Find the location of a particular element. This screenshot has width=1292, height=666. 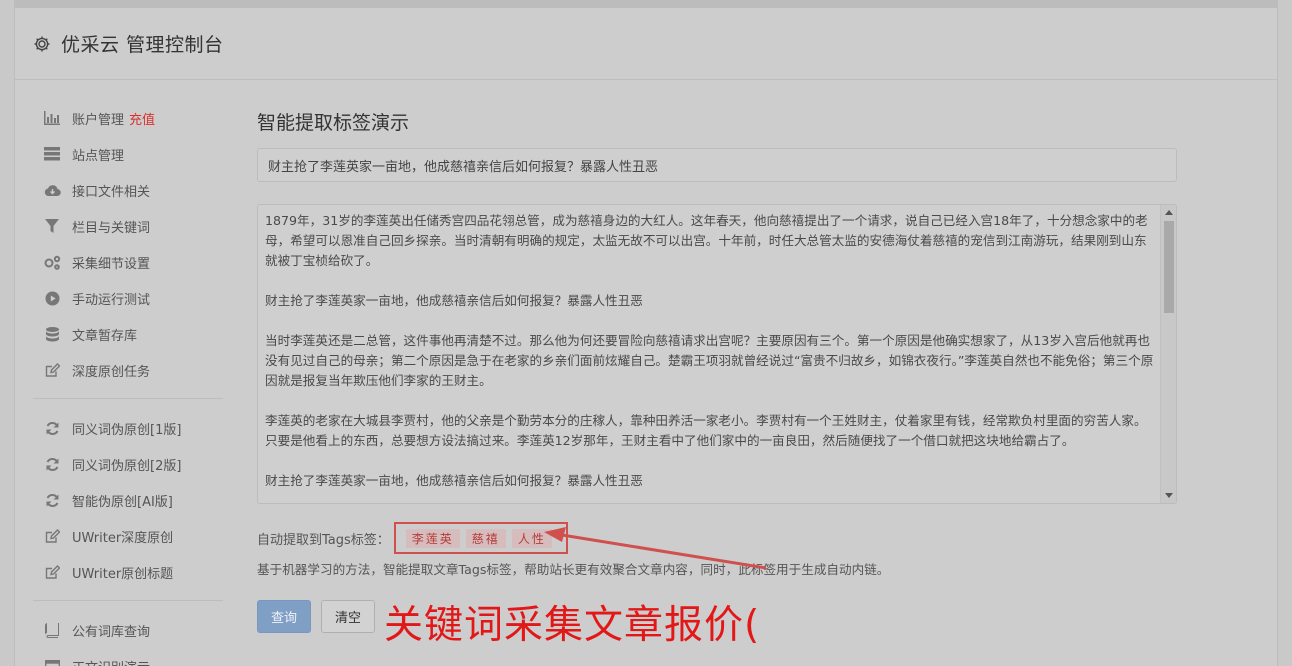

sidebar-item-deep-original-task: 深度原创任务 is located at coordinates (128, 370).